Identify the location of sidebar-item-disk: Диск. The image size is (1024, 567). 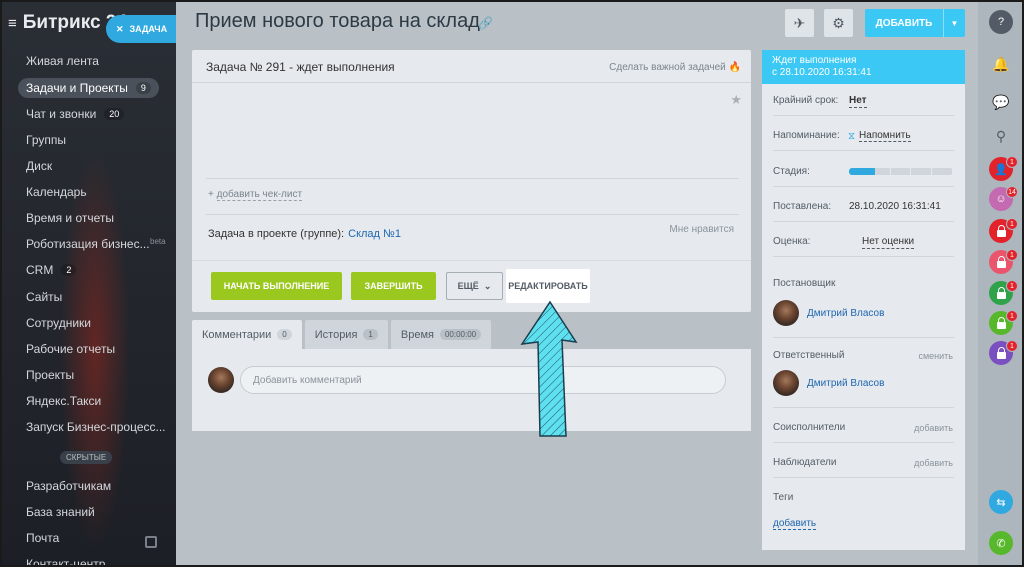
(39, 166).